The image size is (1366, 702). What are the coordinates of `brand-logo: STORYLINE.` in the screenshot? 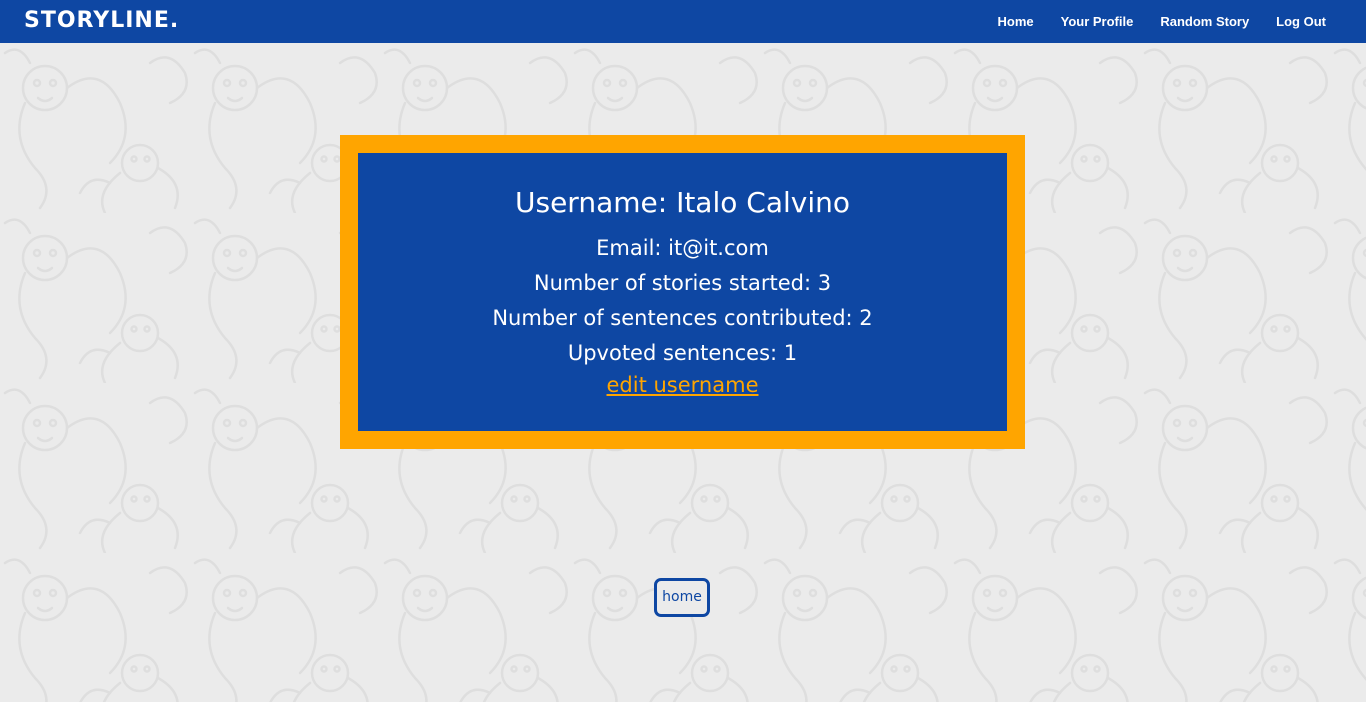 It's located at (101, 21).